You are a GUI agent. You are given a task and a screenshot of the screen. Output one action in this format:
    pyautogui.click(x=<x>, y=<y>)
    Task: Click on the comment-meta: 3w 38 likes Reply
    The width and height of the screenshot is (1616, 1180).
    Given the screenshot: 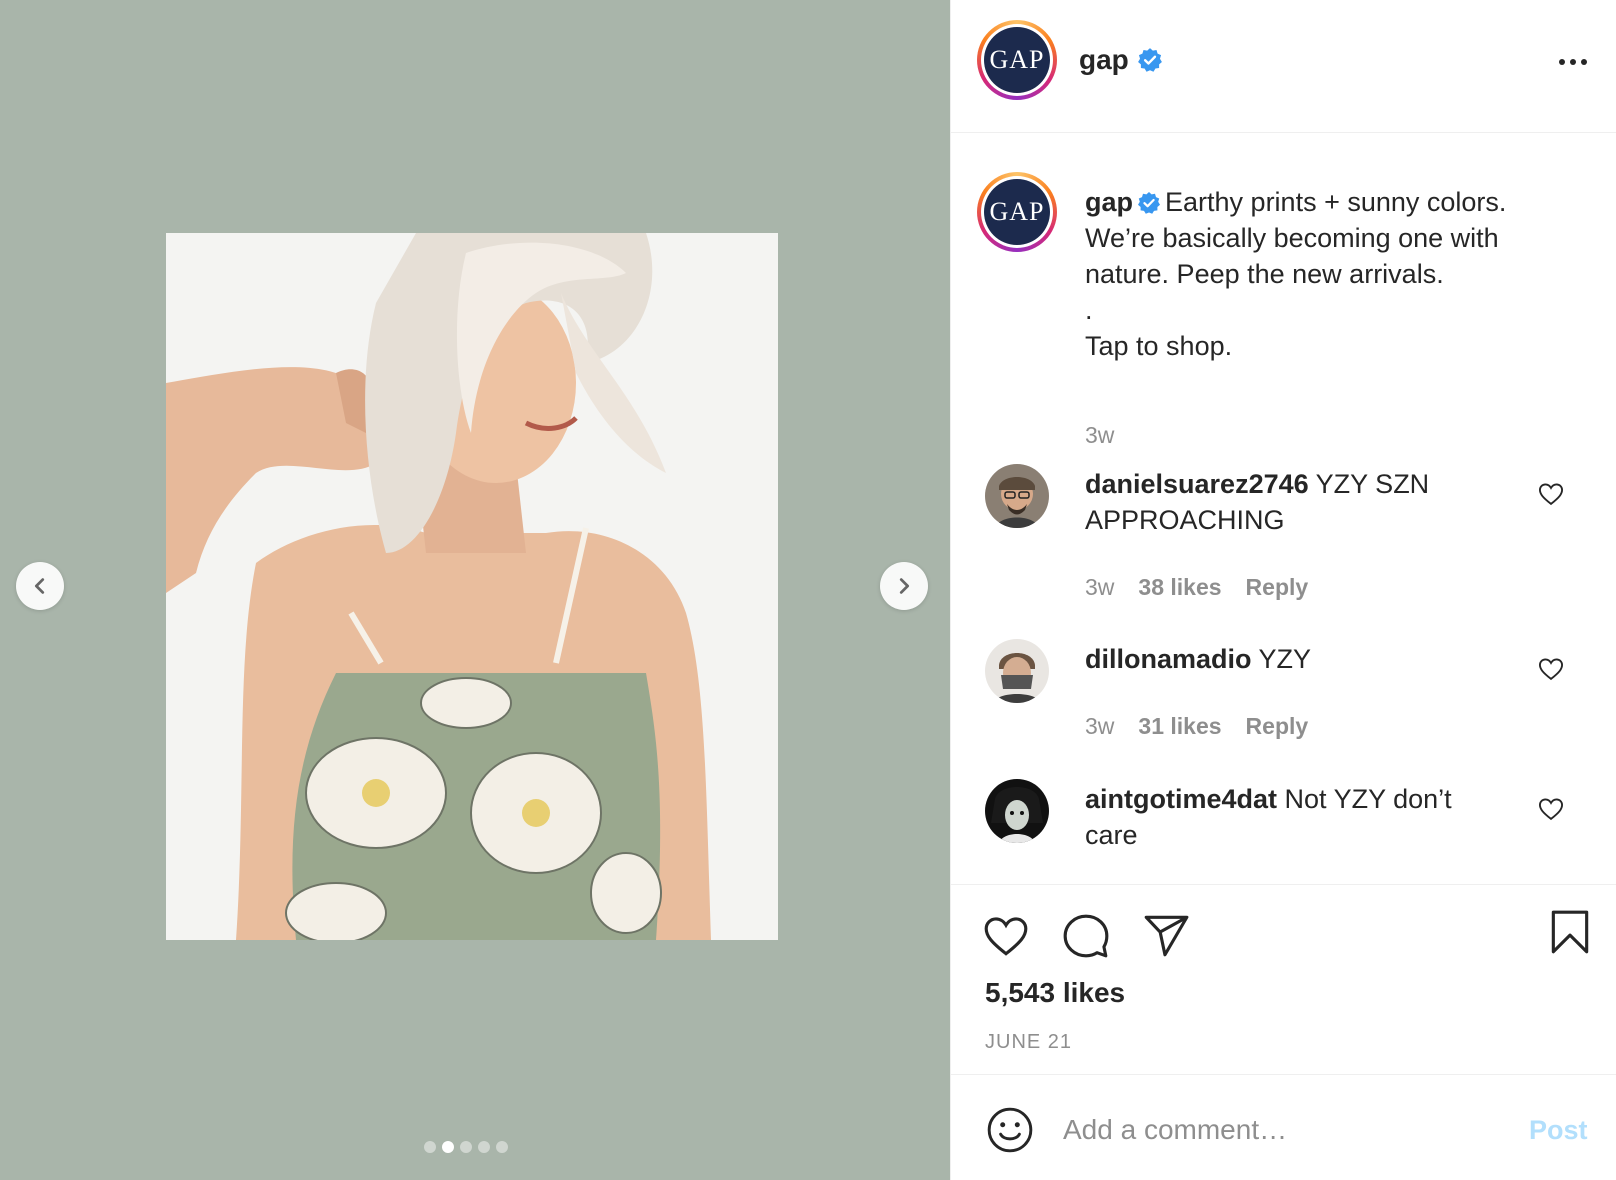 What is the action you would take?
    pyautogui.click(x=1196, y=587)
    